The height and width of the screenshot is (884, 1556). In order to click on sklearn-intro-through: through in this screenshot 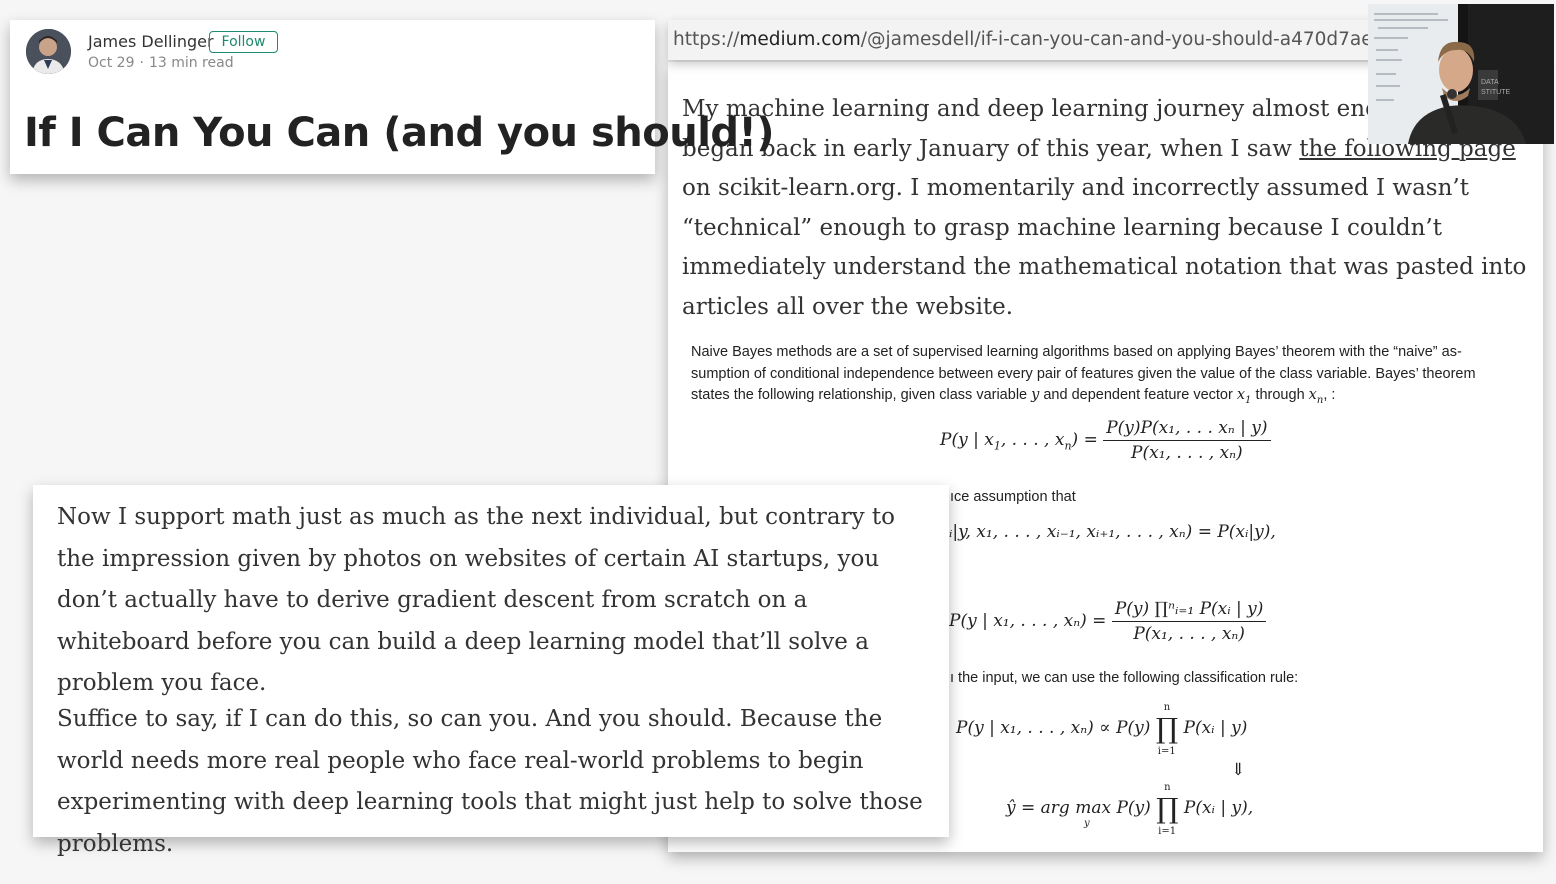, I will do `click(1280, 395)`.